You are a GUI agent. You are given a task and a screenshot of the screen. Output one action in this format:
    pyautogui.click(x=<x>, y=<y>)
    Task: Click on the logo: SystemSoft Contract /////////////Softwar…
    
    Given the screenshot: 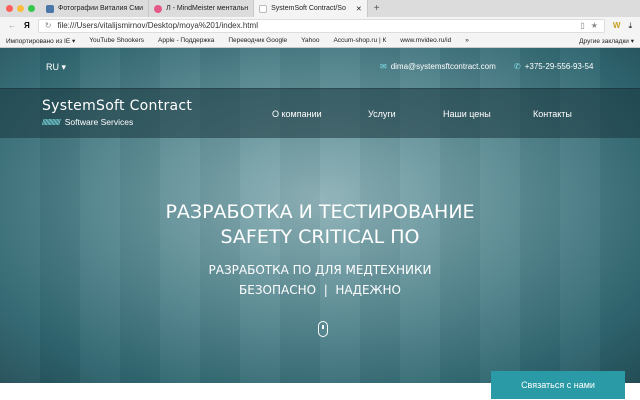 What is the action you would take?
    pyautogui.click(x=117, y=112)
    